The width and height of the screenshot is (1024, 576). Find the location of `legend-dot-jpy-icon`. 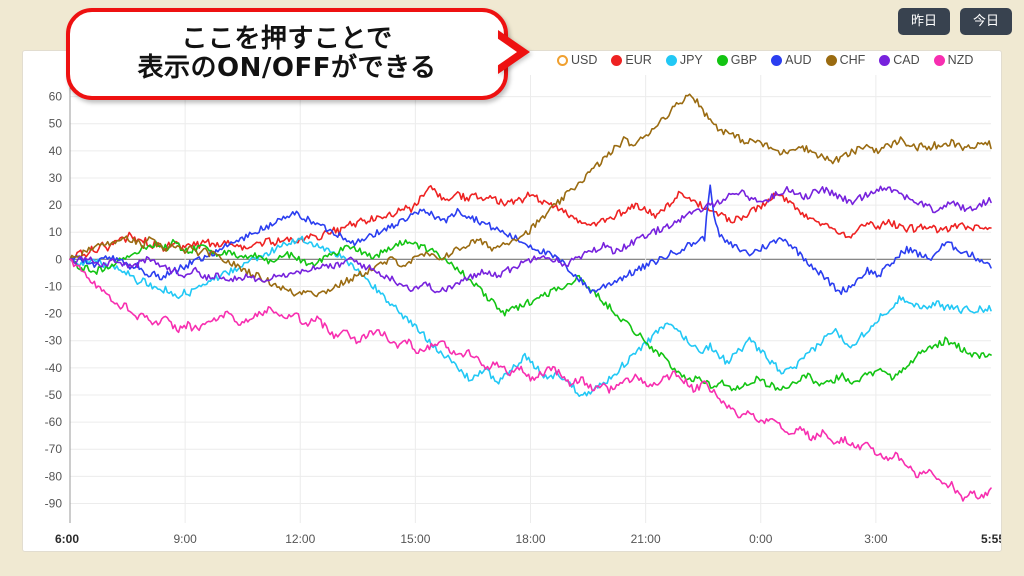

legend-dot-jpy-icon is located at coordinates (671, 60).